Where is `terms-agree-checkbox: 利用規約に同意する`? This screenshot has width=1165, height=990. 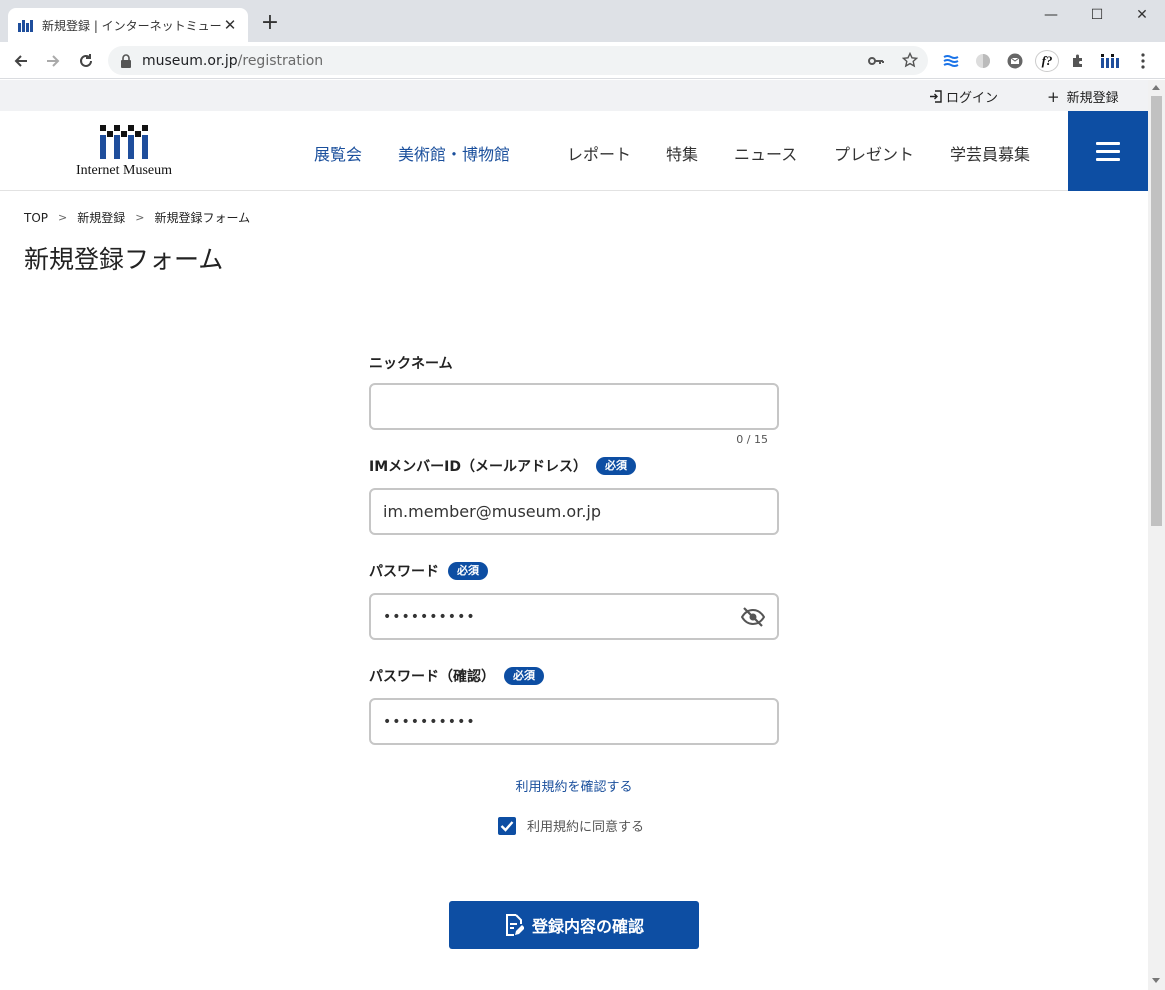
terms-agree-checkbox: 利用規約に同意する is located at coordinates (571, 825).